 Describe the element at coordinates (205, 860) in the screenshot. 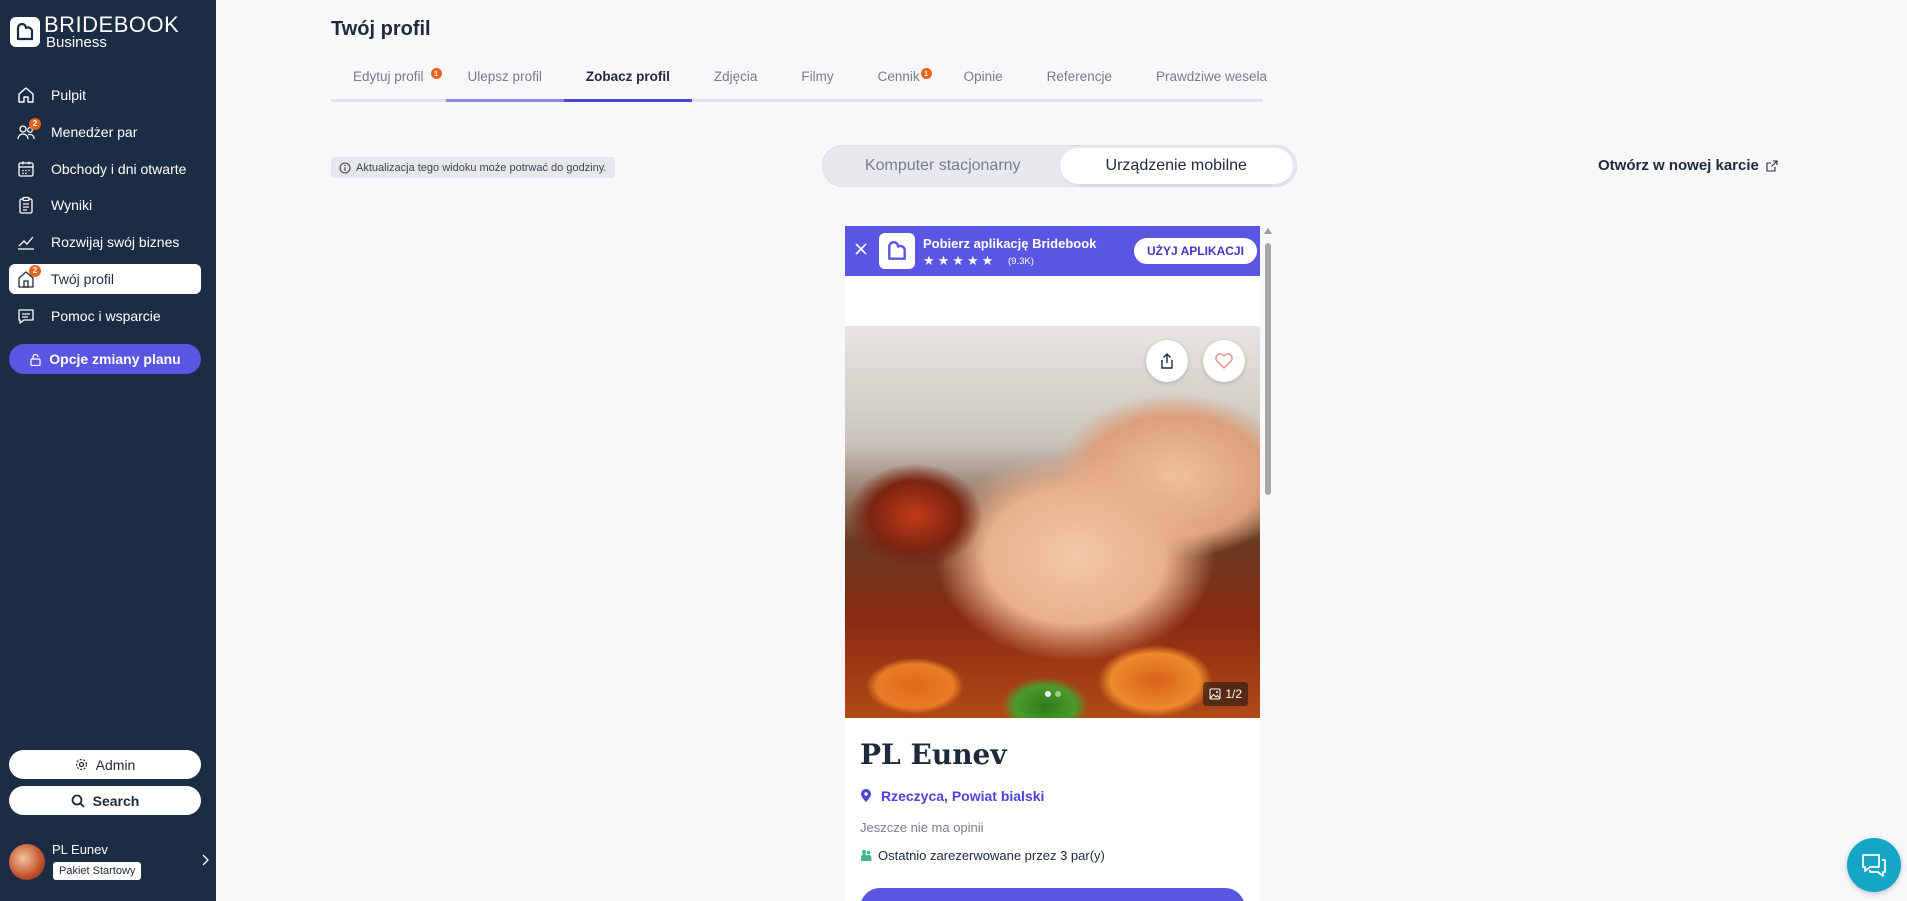

I see `chevron-right-icon` at that location.